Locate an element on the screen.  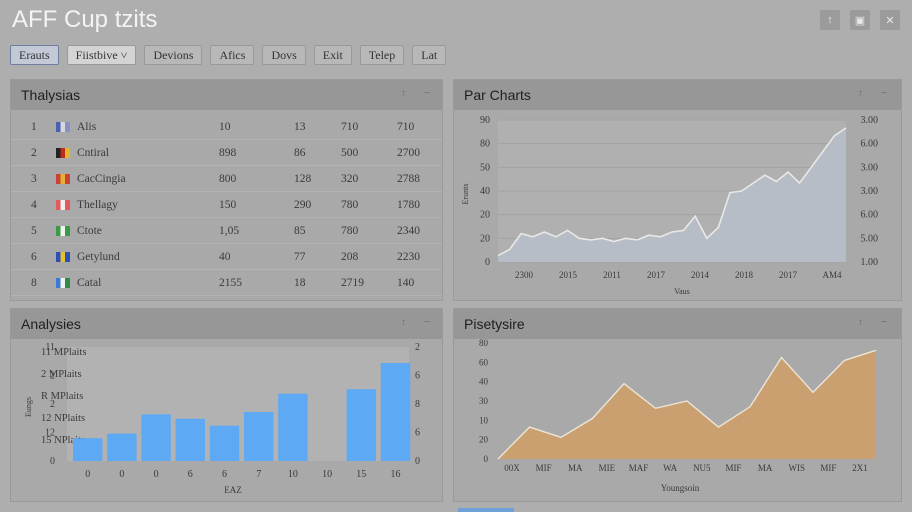
x-tick-label: 10 is located at coordinates (327, 474).